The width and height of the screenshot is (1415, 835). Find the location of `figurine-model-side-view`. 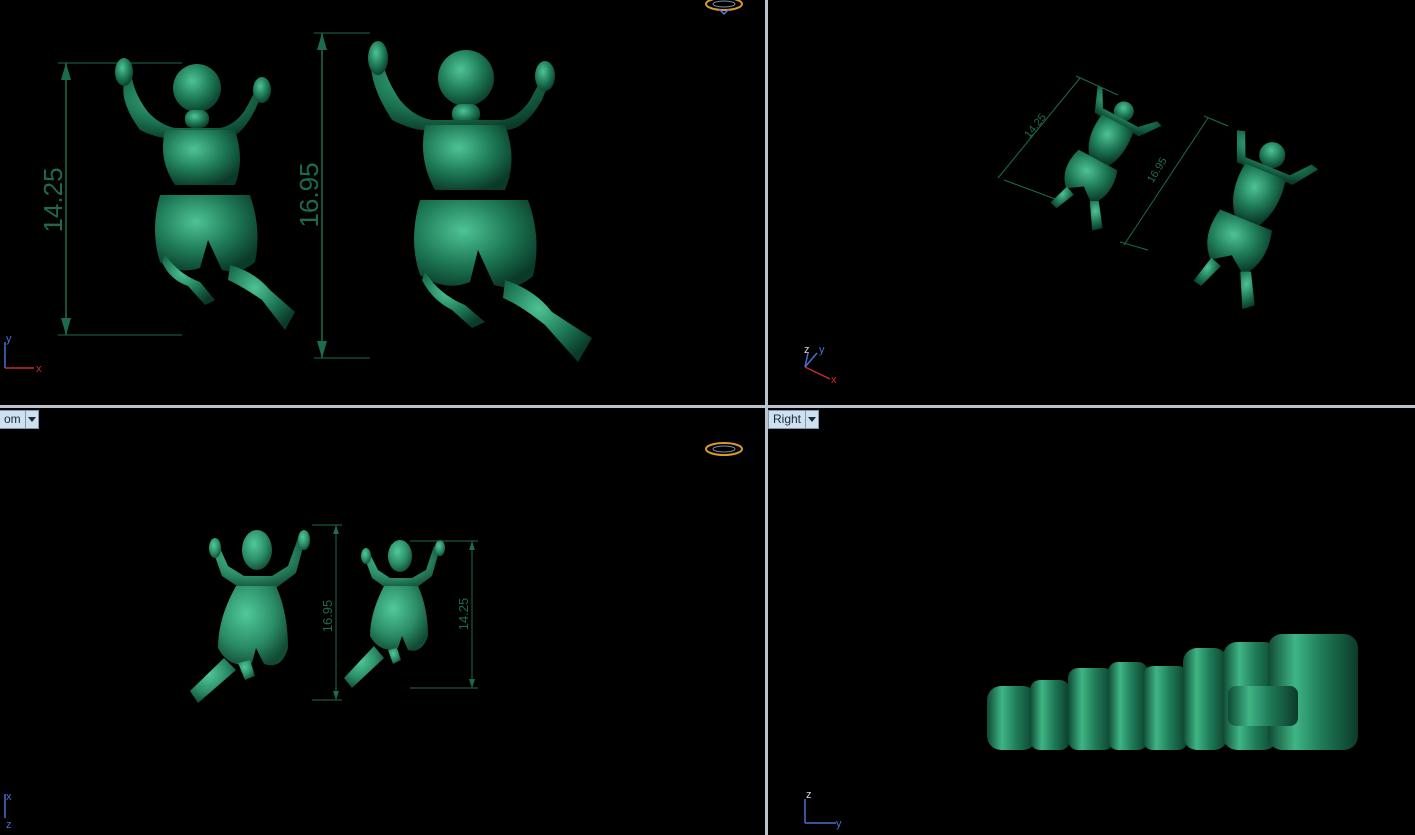

figurine-model-side-view is located at coordinates (1172, 692).